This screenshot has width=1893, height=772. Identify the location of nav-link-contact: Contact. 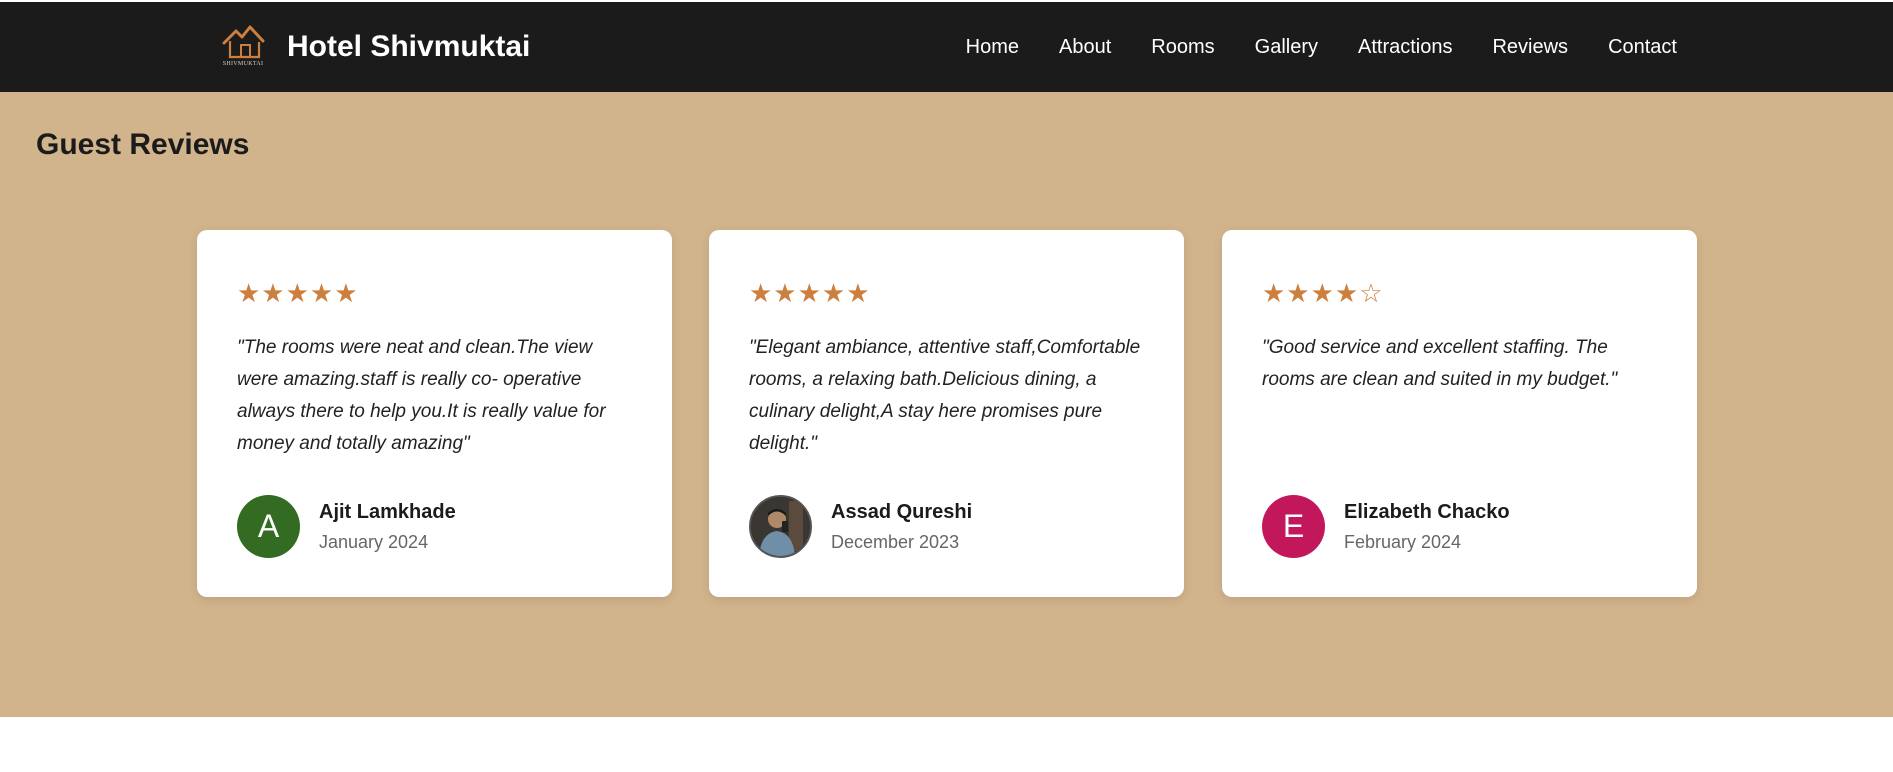
(1642, 47).